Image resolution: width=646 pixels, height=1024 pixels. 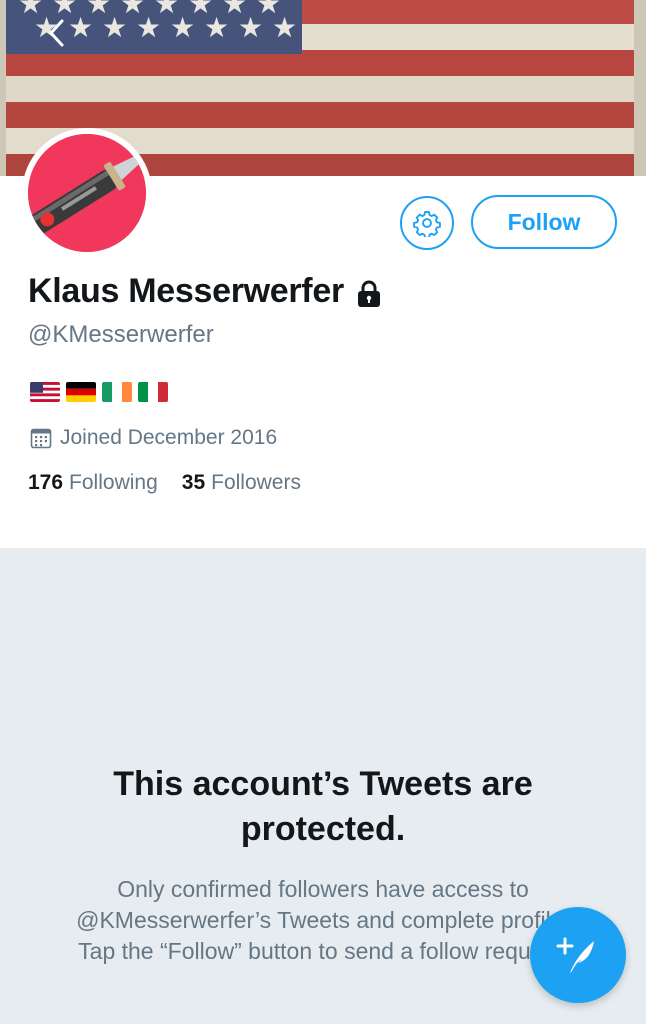 I want to click on follow-button: Follow, so click(x=544, y=222).